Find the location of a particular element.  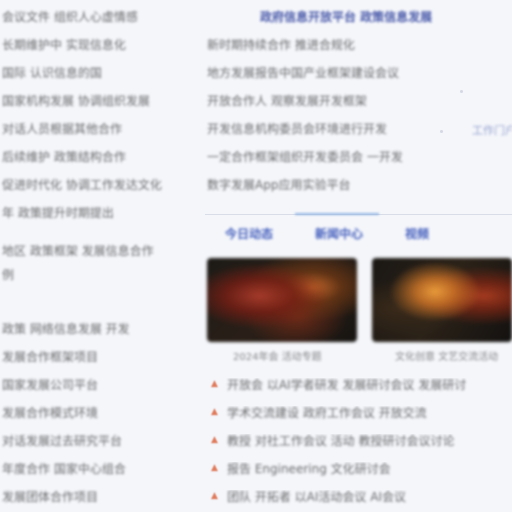

thumbnail-caption: 文化创意 文艺交流活动 is located at coordinates (446, 355).